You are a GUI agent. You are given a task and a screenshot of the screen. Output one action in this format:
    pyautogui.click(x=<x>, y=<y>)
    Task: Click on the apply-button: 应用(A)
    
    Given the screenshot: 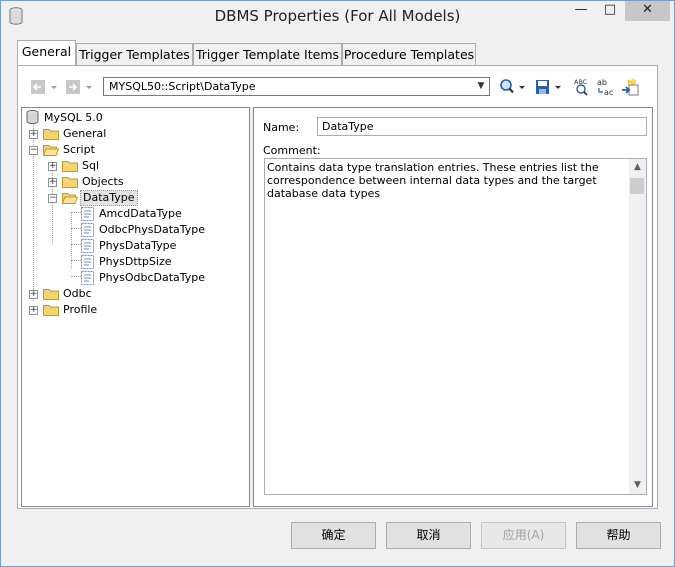 What is the action you would take?
    pyautogui.click(x=523, y=535)
    